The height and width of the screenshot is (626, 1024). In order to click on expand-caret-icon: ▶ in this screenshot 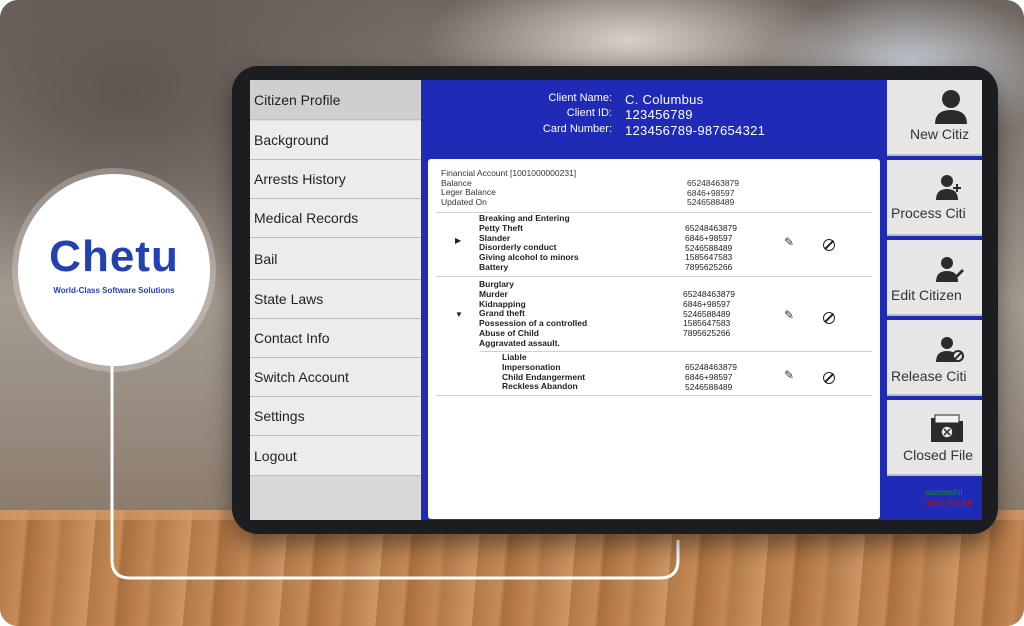, I will do `click(458, 240)`.